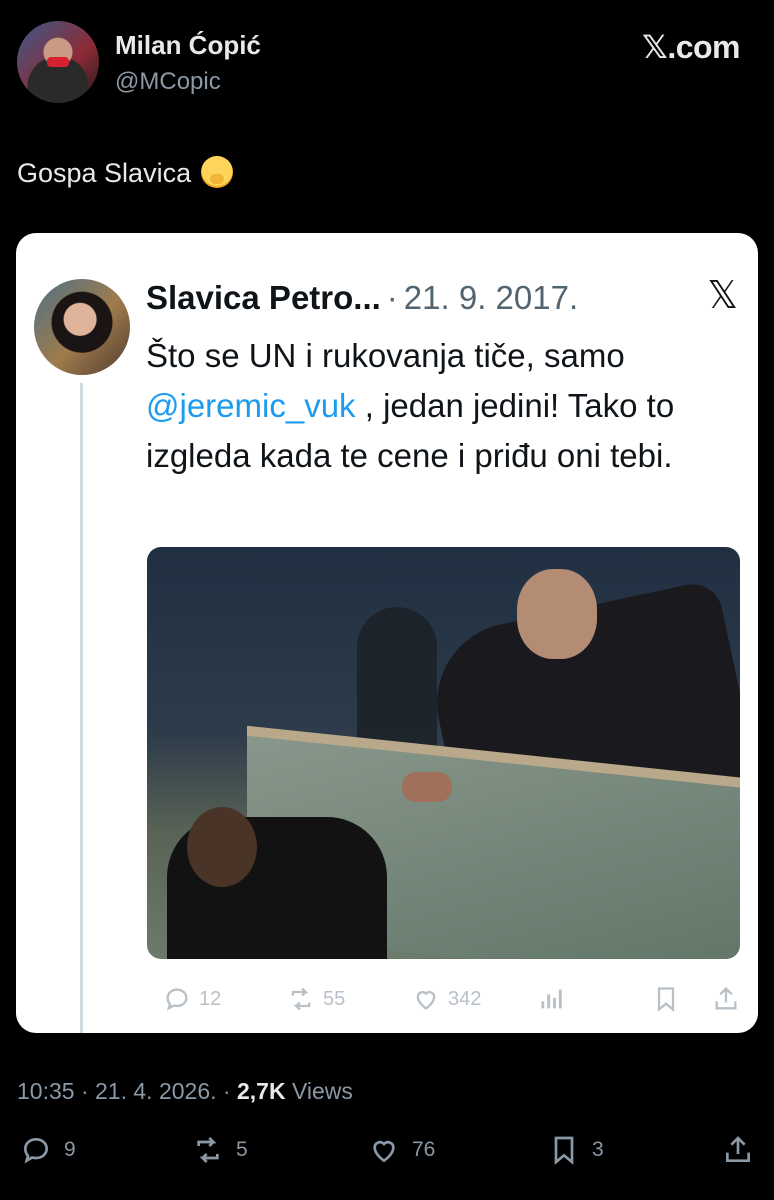 The height and width of the screenshot is (1200, 774). What do you see at coordinates (58, 62) in the screenshot?
I see `author-avatar` at bounding box center [58, 62].